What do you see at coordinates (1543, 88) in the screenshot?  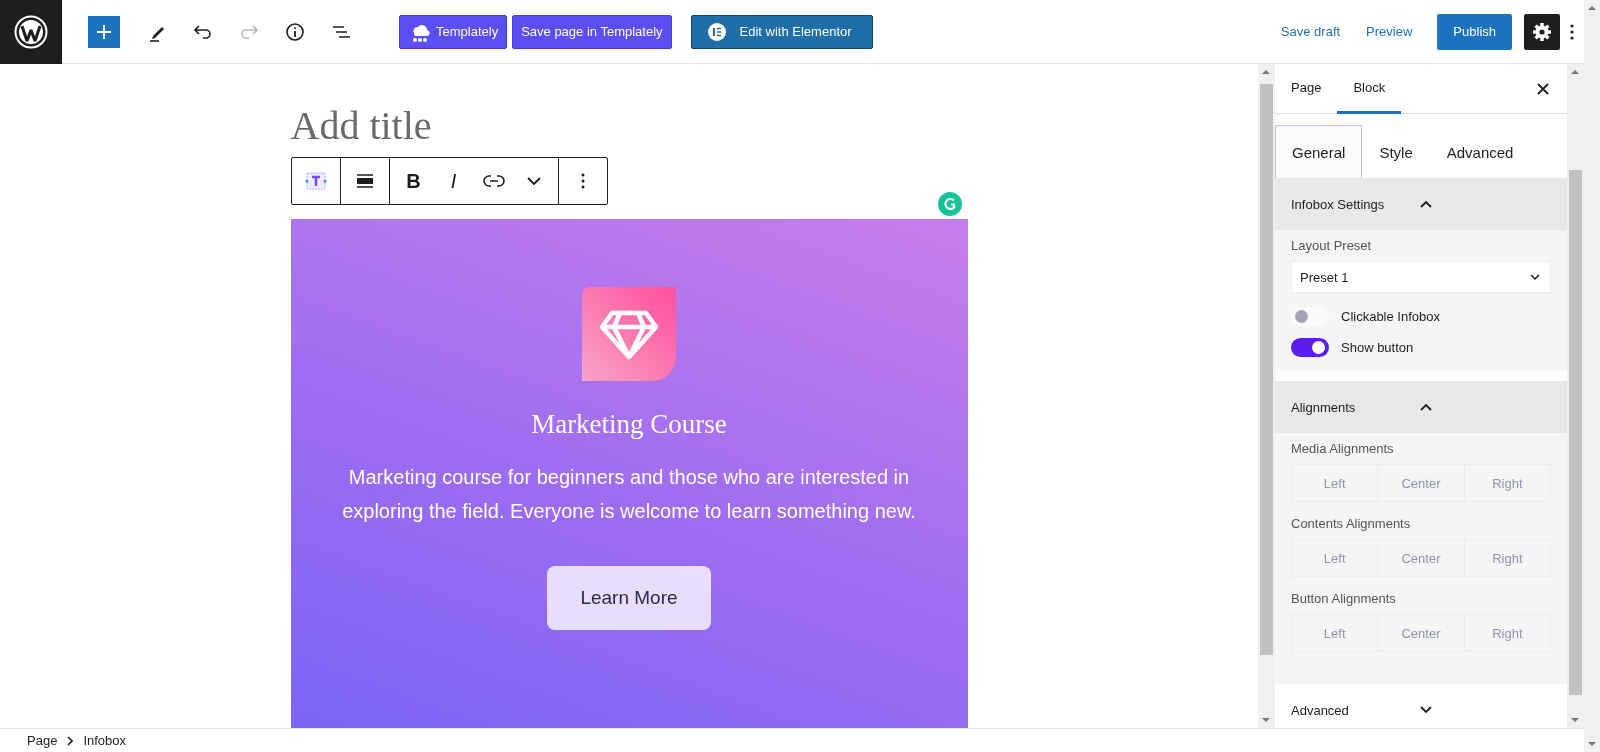 I see `close-icon` at bounding box center [1543, 88].